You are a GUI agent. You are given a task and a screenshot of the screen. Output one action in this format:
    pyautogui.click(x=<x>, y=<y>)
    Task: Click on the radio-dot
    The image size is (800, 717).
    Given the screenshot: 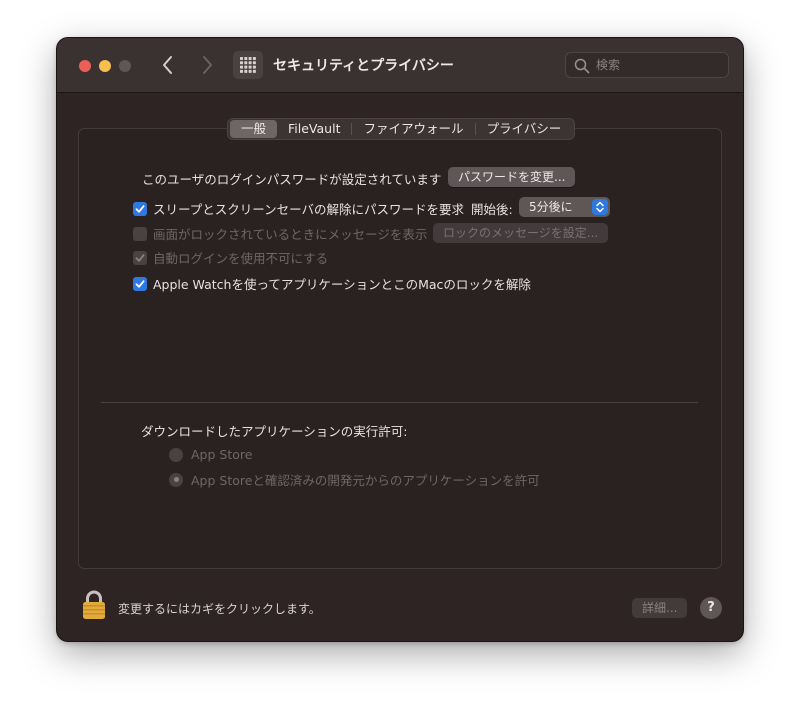 What is the action you would take?
    pyautogui.click(x=176, y=479)
    